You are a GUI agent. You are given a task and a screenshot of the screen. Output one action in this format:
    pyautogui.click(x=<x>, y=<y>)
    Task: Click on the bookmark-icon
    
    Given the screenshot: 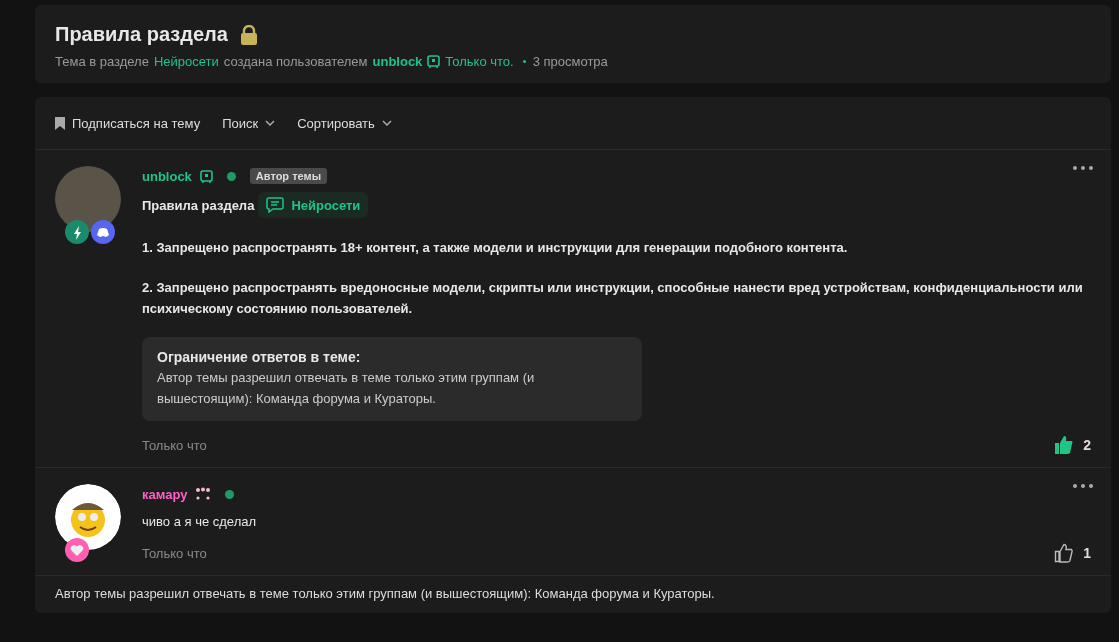 What is the action you would take?
    pyautogui.click(x=60, y=123)
    